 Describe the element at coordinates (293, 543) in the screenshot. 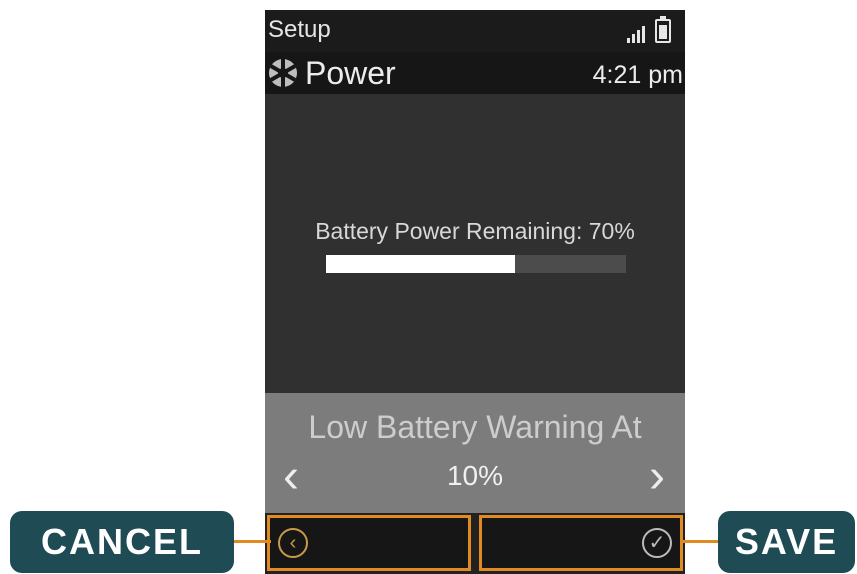

I see `back-icon: ‹` at that location.